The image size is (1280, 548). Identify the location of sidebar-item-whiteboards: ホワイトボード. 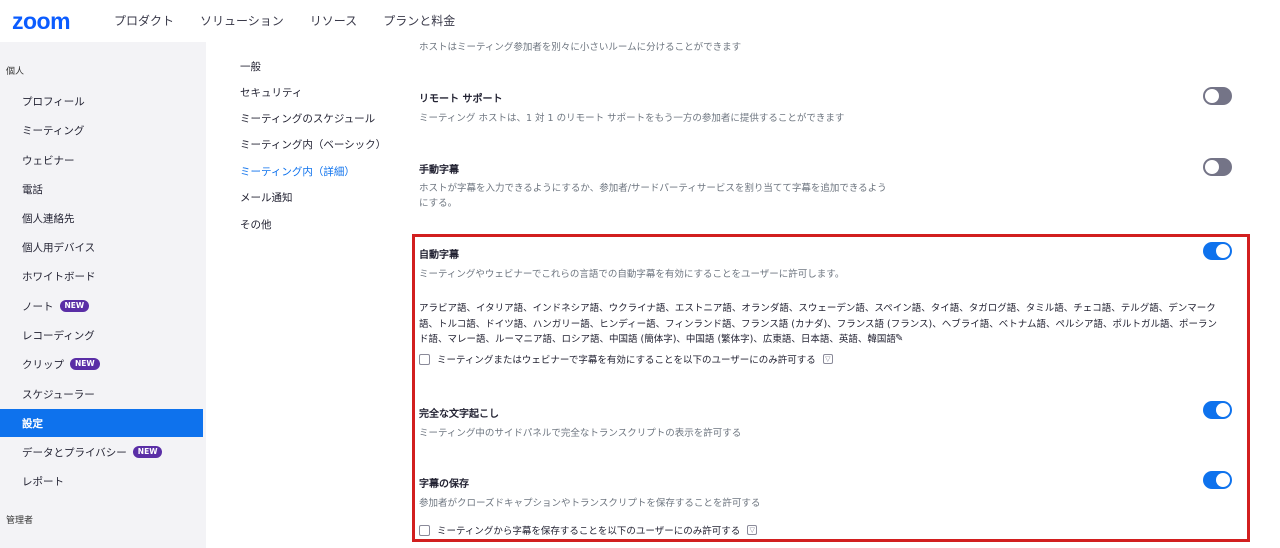
(101, 276).